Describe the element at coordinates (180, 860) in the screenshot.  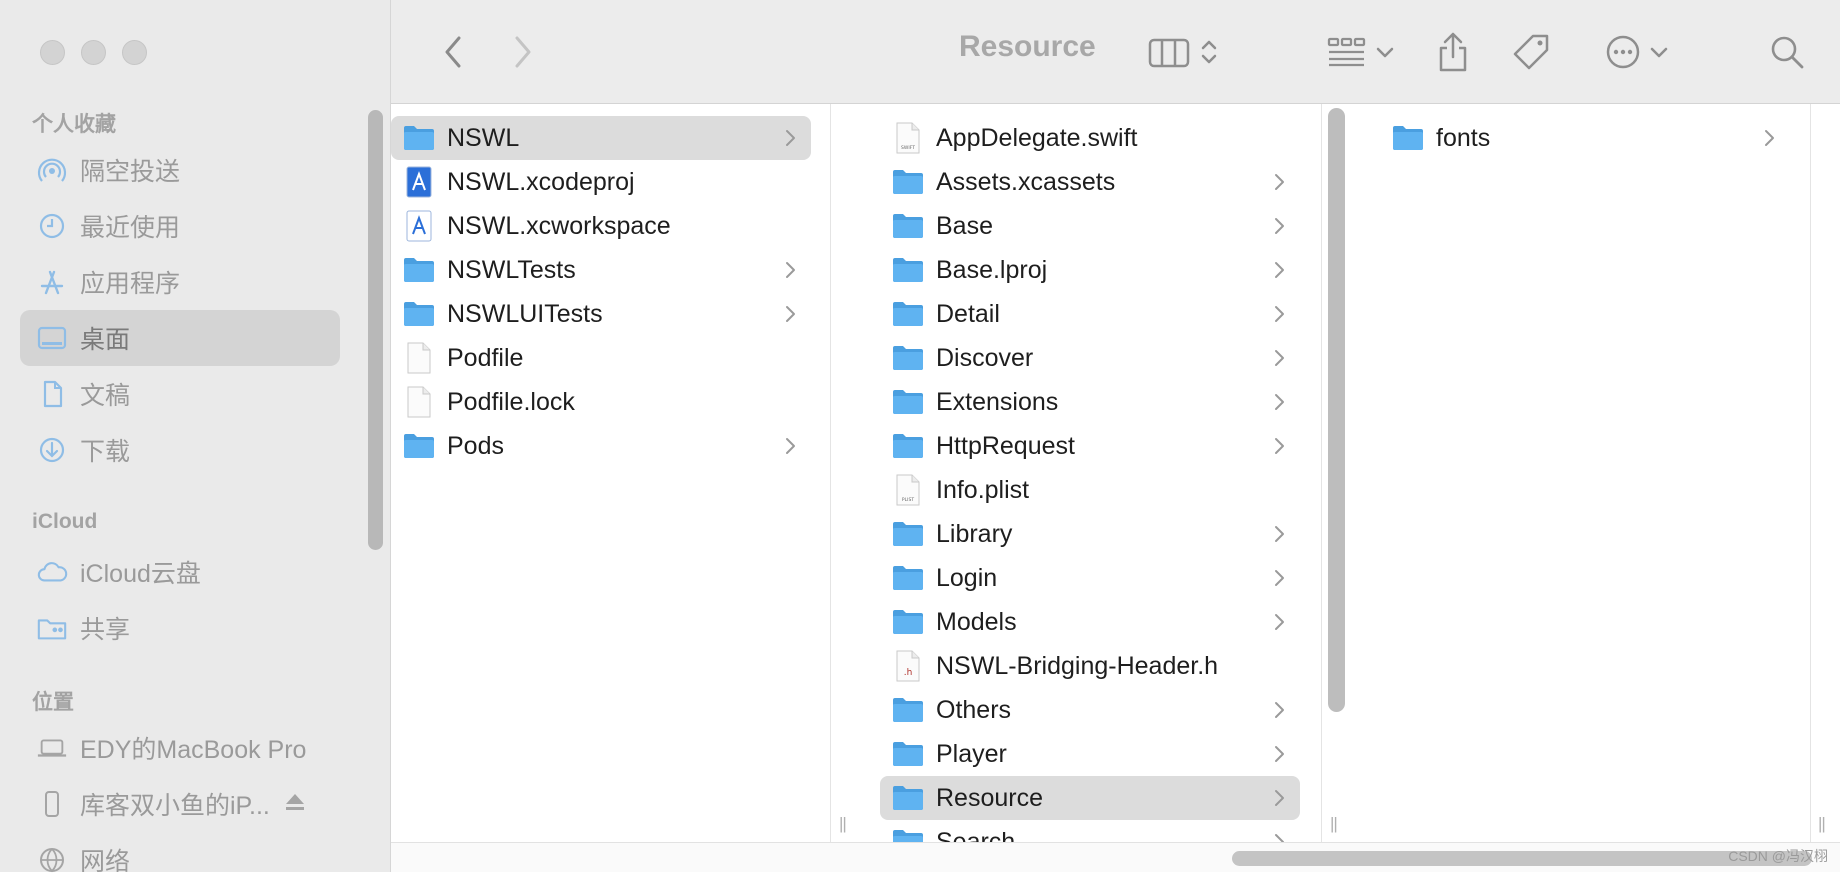
I see `sidebar-item: 网络` at that location.